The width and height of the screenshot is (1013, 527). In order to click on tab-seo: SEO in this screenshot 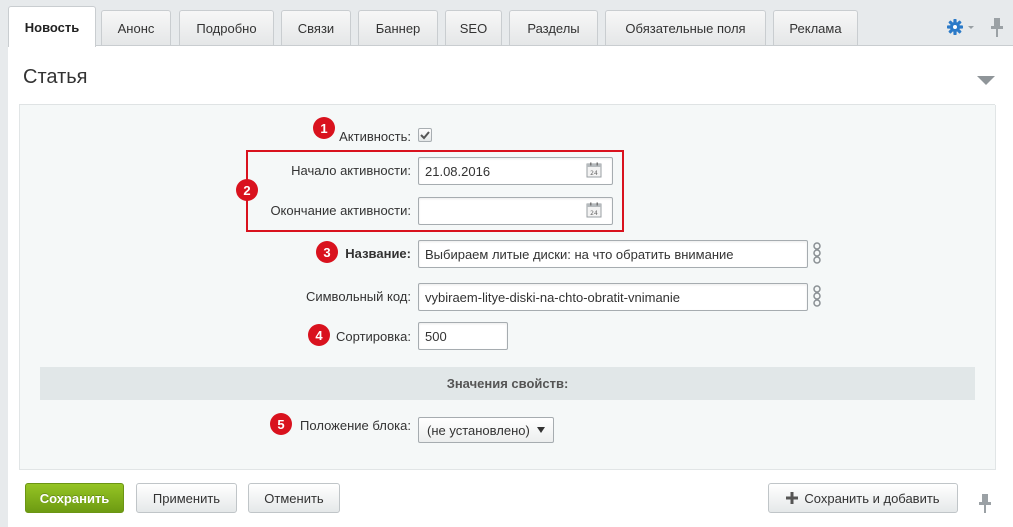, I will do `click(473, 28)`.